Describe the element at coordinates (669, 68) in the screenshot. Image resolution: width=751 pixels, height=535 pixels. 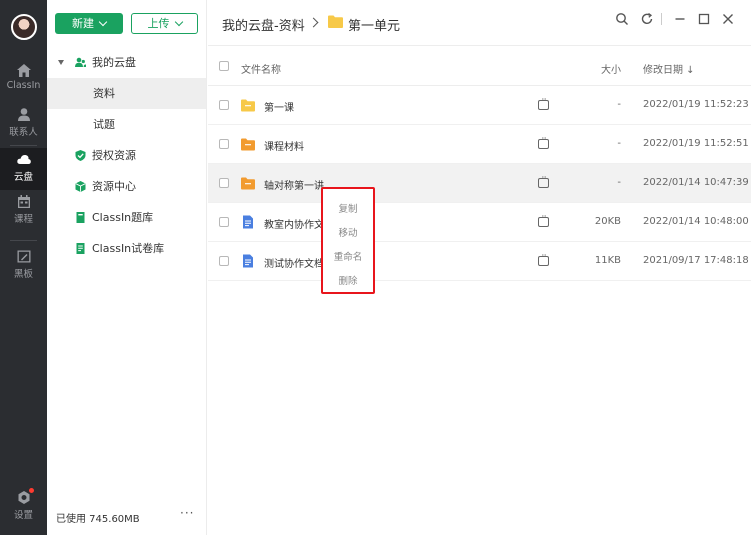
I see `column-date: 修改日期 ↓` at that location.